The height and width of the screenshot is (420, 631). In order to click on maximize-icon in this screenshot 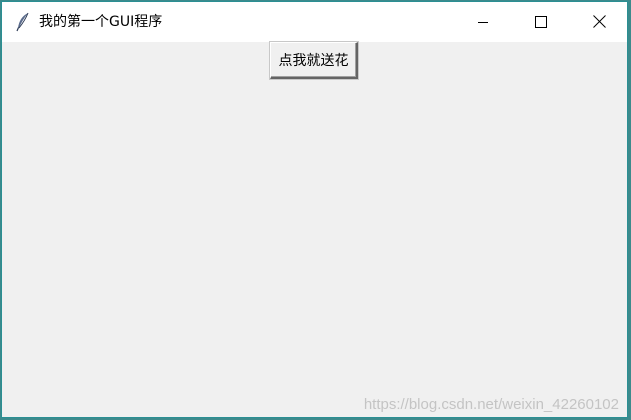, I will do `click(541, 22)`.